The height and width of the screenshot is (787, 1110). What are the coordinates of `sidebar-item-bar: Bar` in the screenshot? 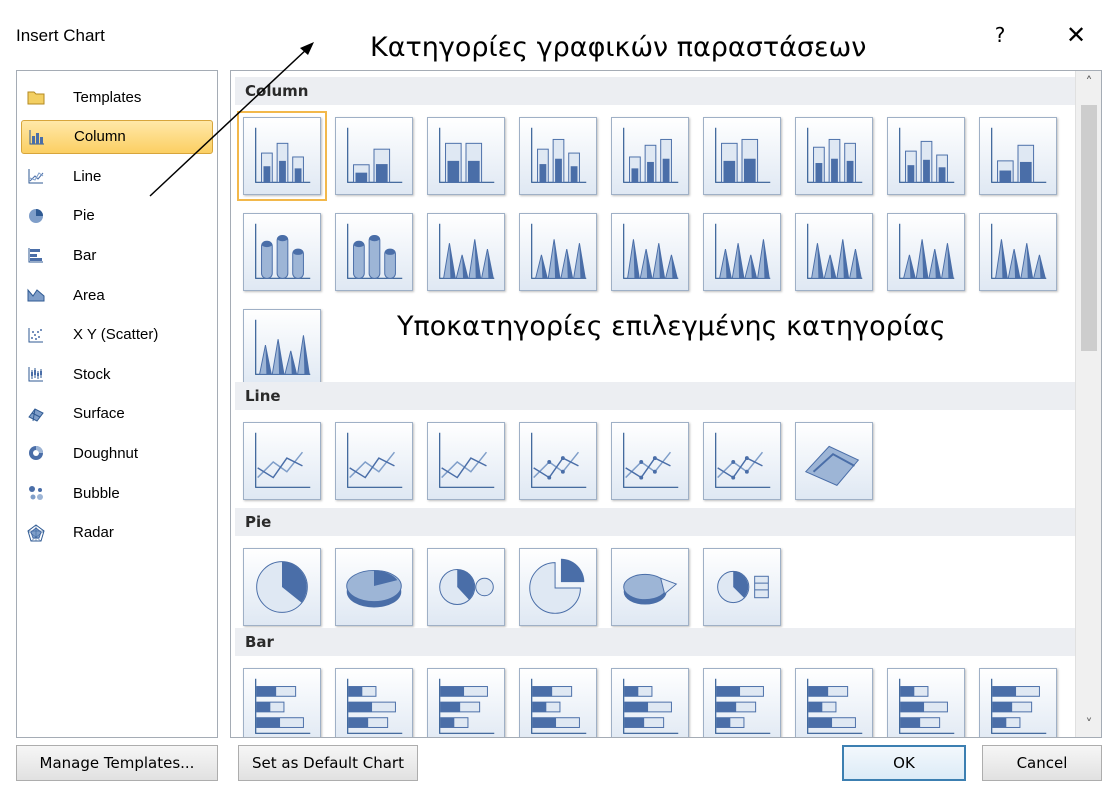 It's located at (117, 255).